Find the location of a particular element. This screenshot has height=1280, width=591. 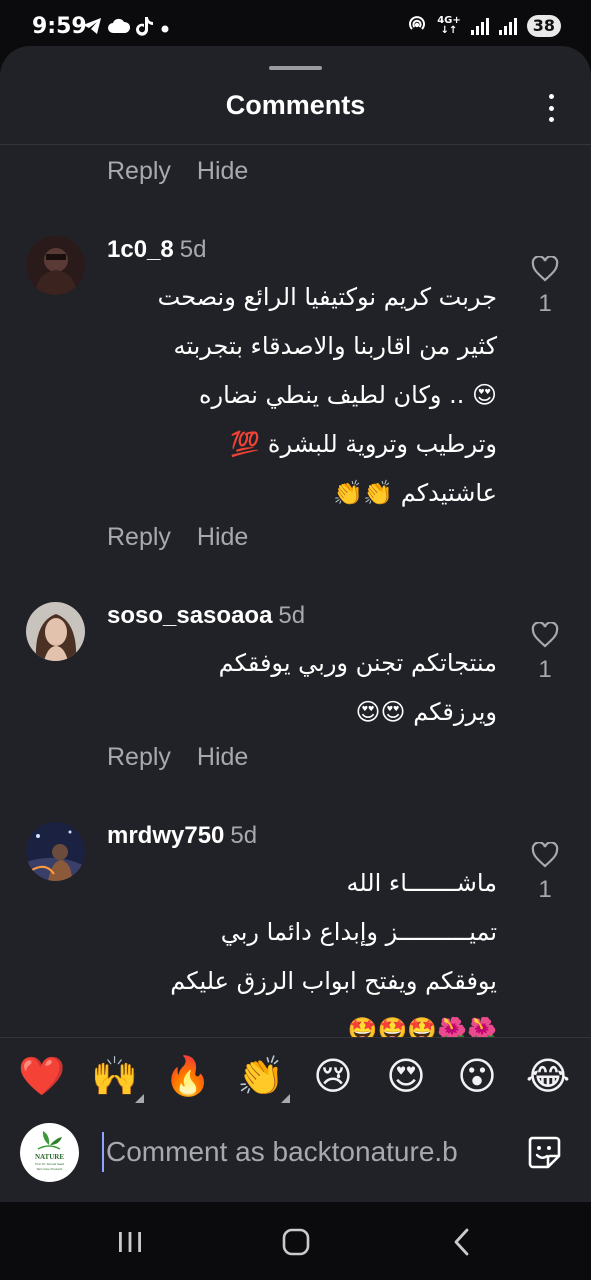

sheet-title: Comments is located at coordinates (295, 105).